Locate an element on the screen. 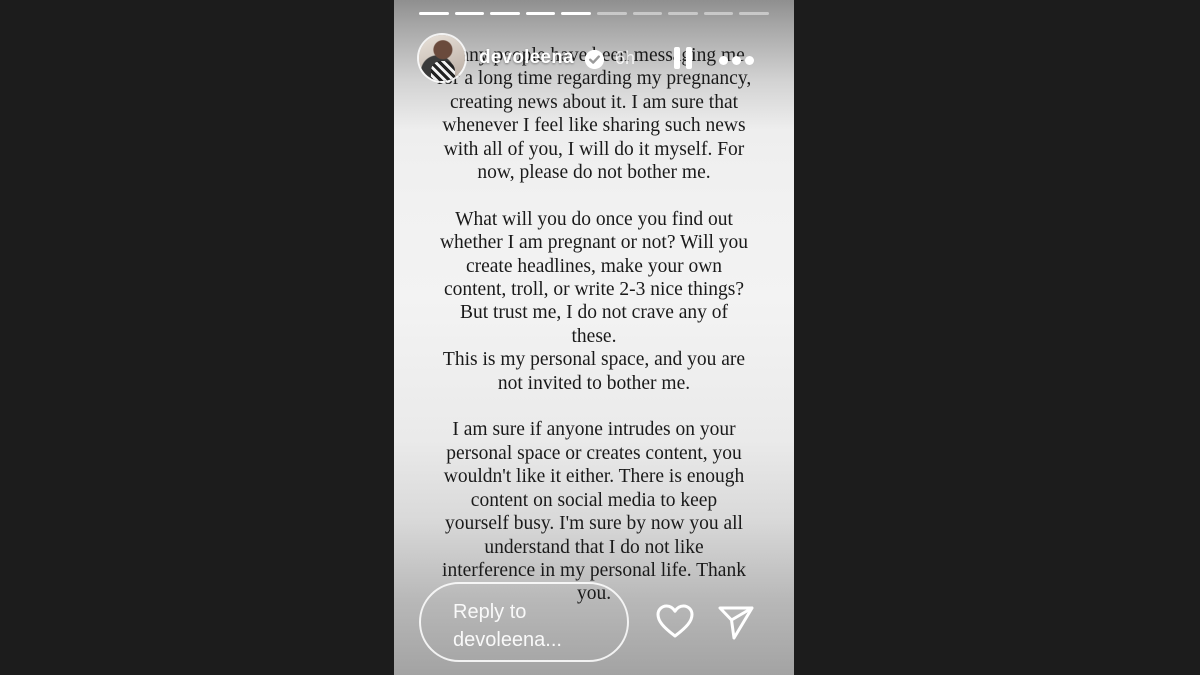 The height and width of the screenshot is (675, 1200). story-text-line: This is my personal space, and you are is located at coordinates (594, 360).